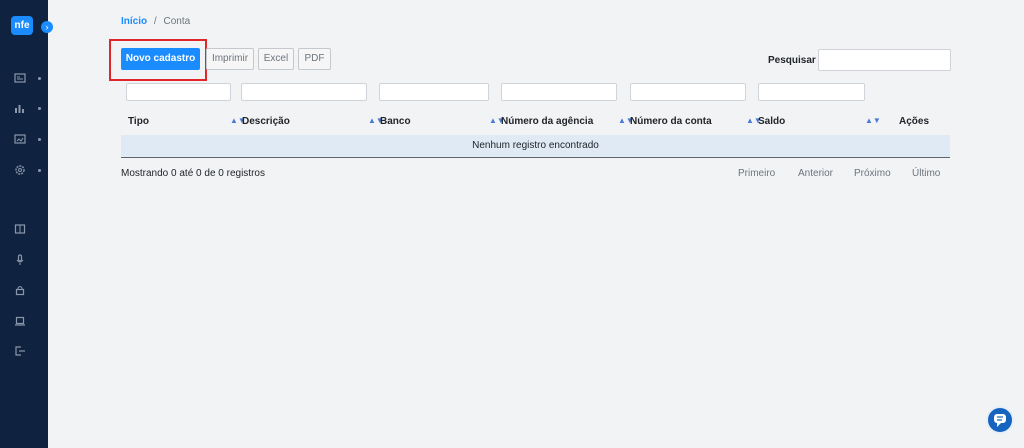  I want to click on news-icon, so click(20, 78).